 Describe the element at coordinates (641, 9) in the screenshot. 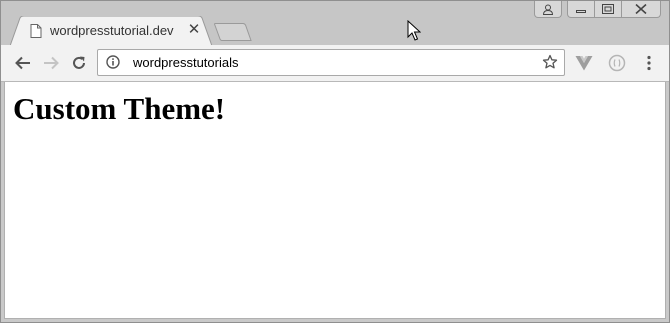

I see `close-icon` at that location.